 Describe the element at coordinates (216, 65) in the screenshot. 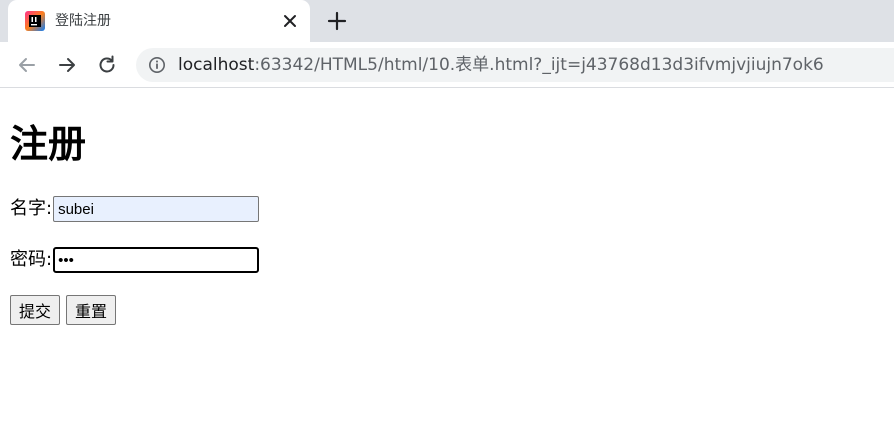

I see `url-host: localhost` at that location.